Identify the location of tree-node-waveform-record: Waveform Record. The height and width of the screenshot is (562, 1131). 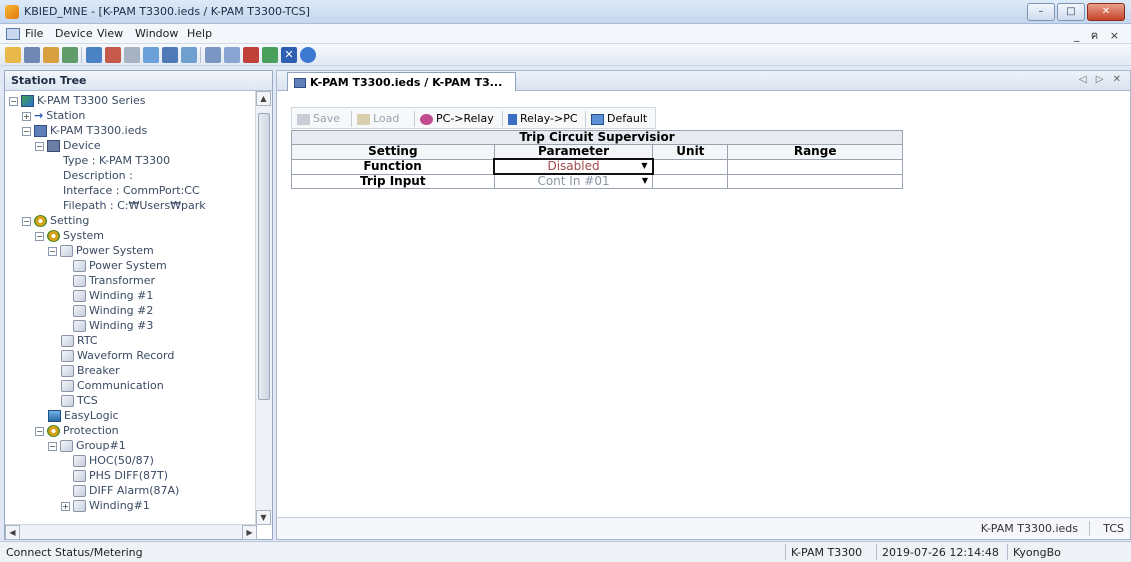
(117, 355).